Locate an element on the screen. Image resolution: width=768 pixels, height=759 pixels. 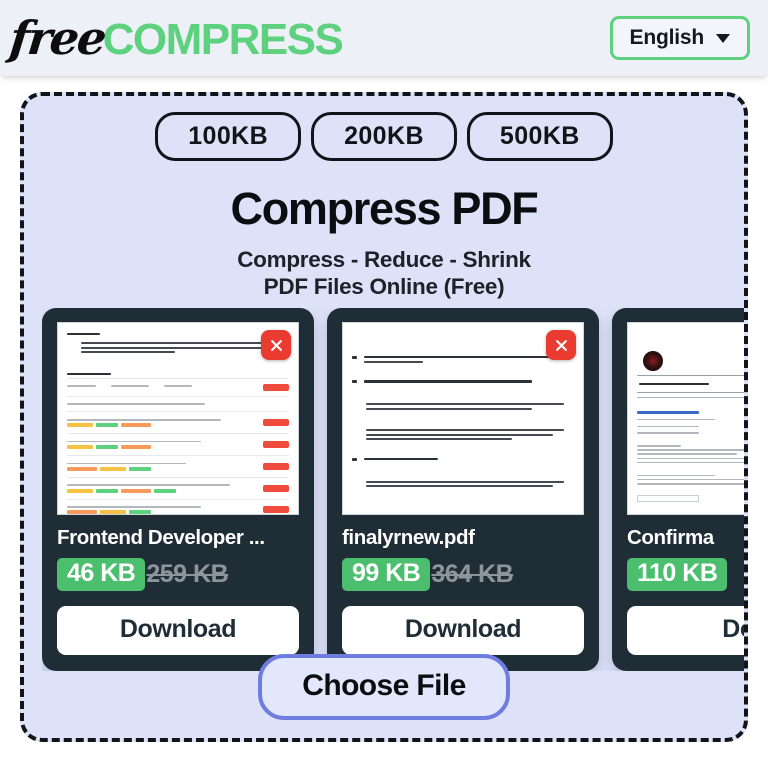
thumbnail-document-preview is located at coordinates (686, 418).